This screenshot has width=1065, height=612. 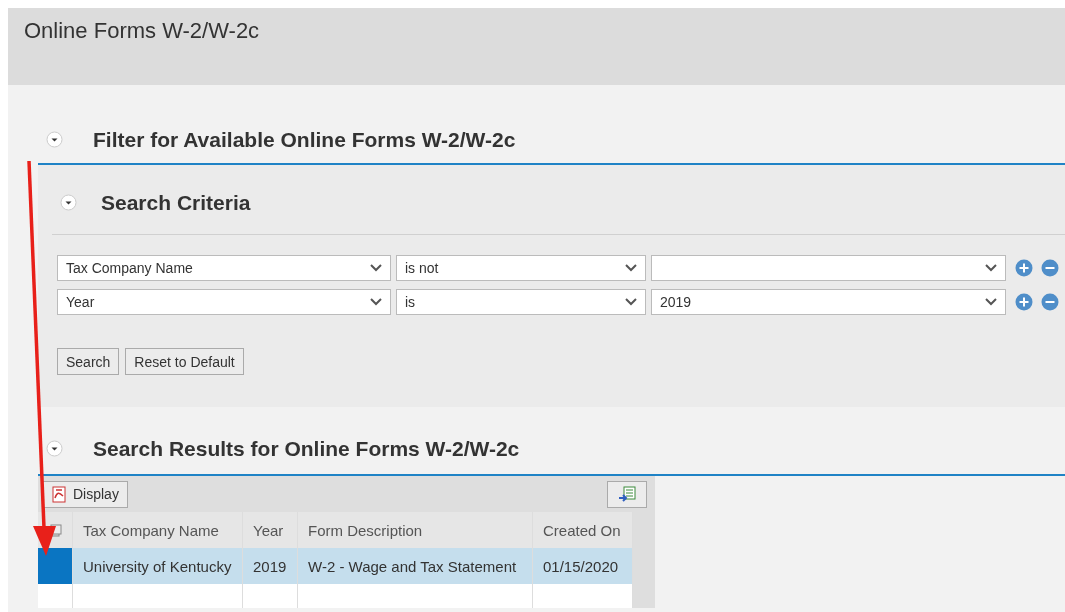 I want to click on reset-button: Reset to Default, so click(x=184, y=361).